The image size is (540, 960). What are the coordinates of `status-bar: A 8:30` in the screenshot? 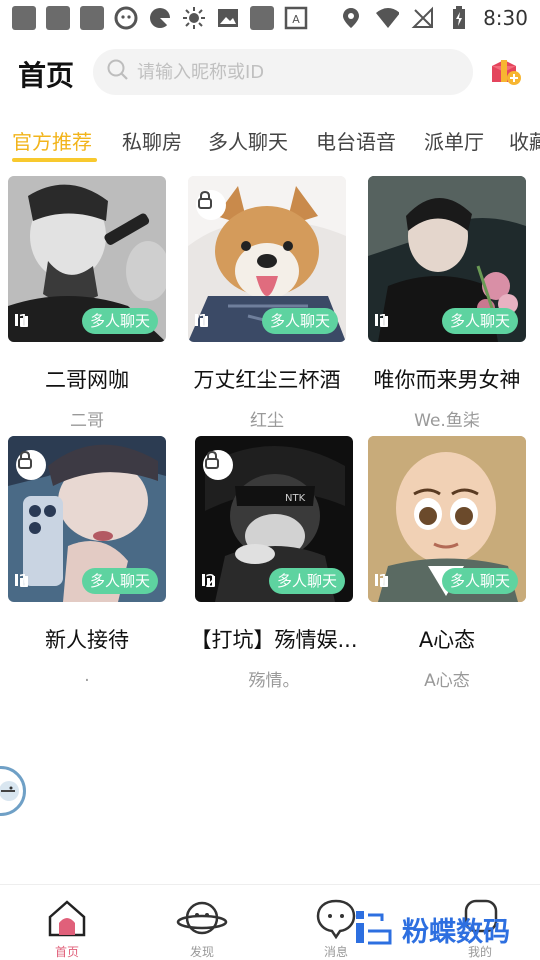 It's located at (270, 18).